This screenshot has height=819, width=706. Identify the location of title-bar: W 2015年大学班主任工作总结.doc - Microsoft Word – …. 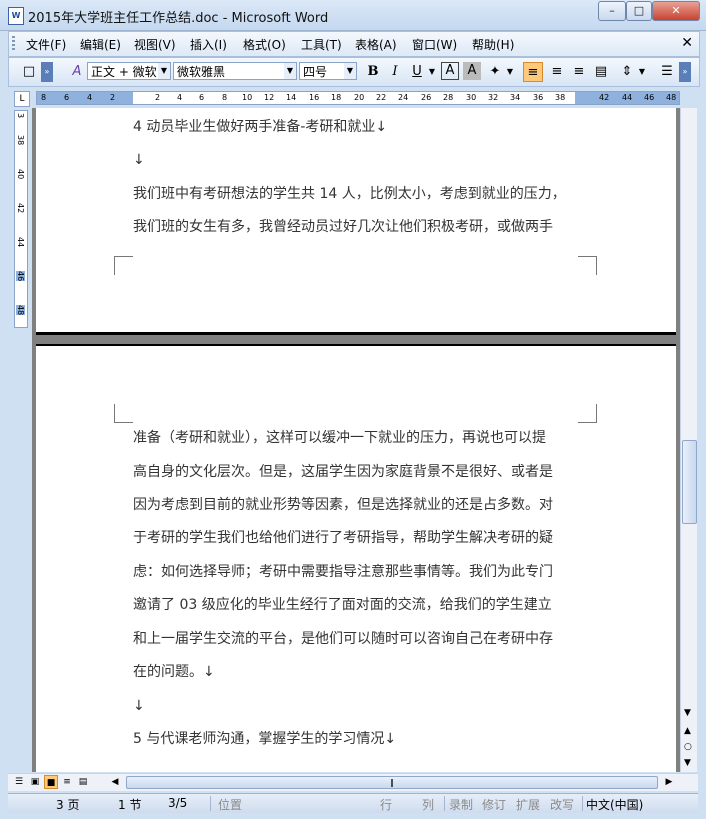
(353, 15).